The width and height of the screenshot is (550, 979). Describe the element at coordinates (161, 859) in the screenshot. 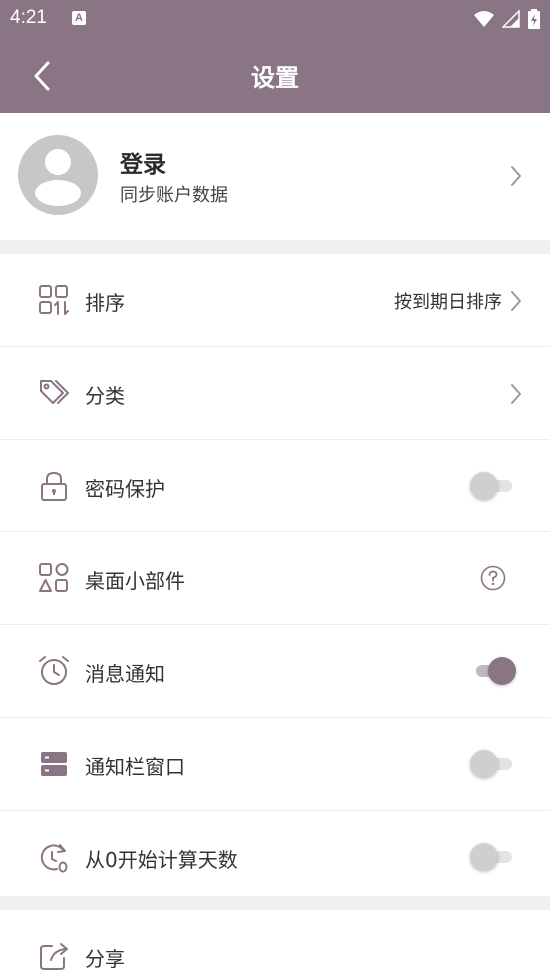

I see `count-from-zero-label: 从0开始计算天数` at that location.